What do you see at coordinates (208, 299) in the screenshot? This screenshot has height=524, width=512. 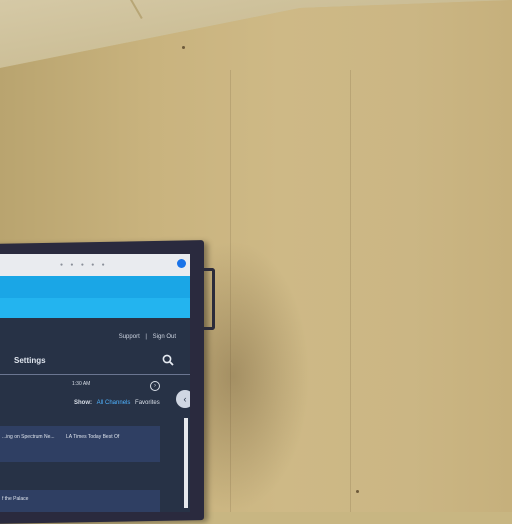 I see `monitor-bracket` at bounding box center [208, 299].